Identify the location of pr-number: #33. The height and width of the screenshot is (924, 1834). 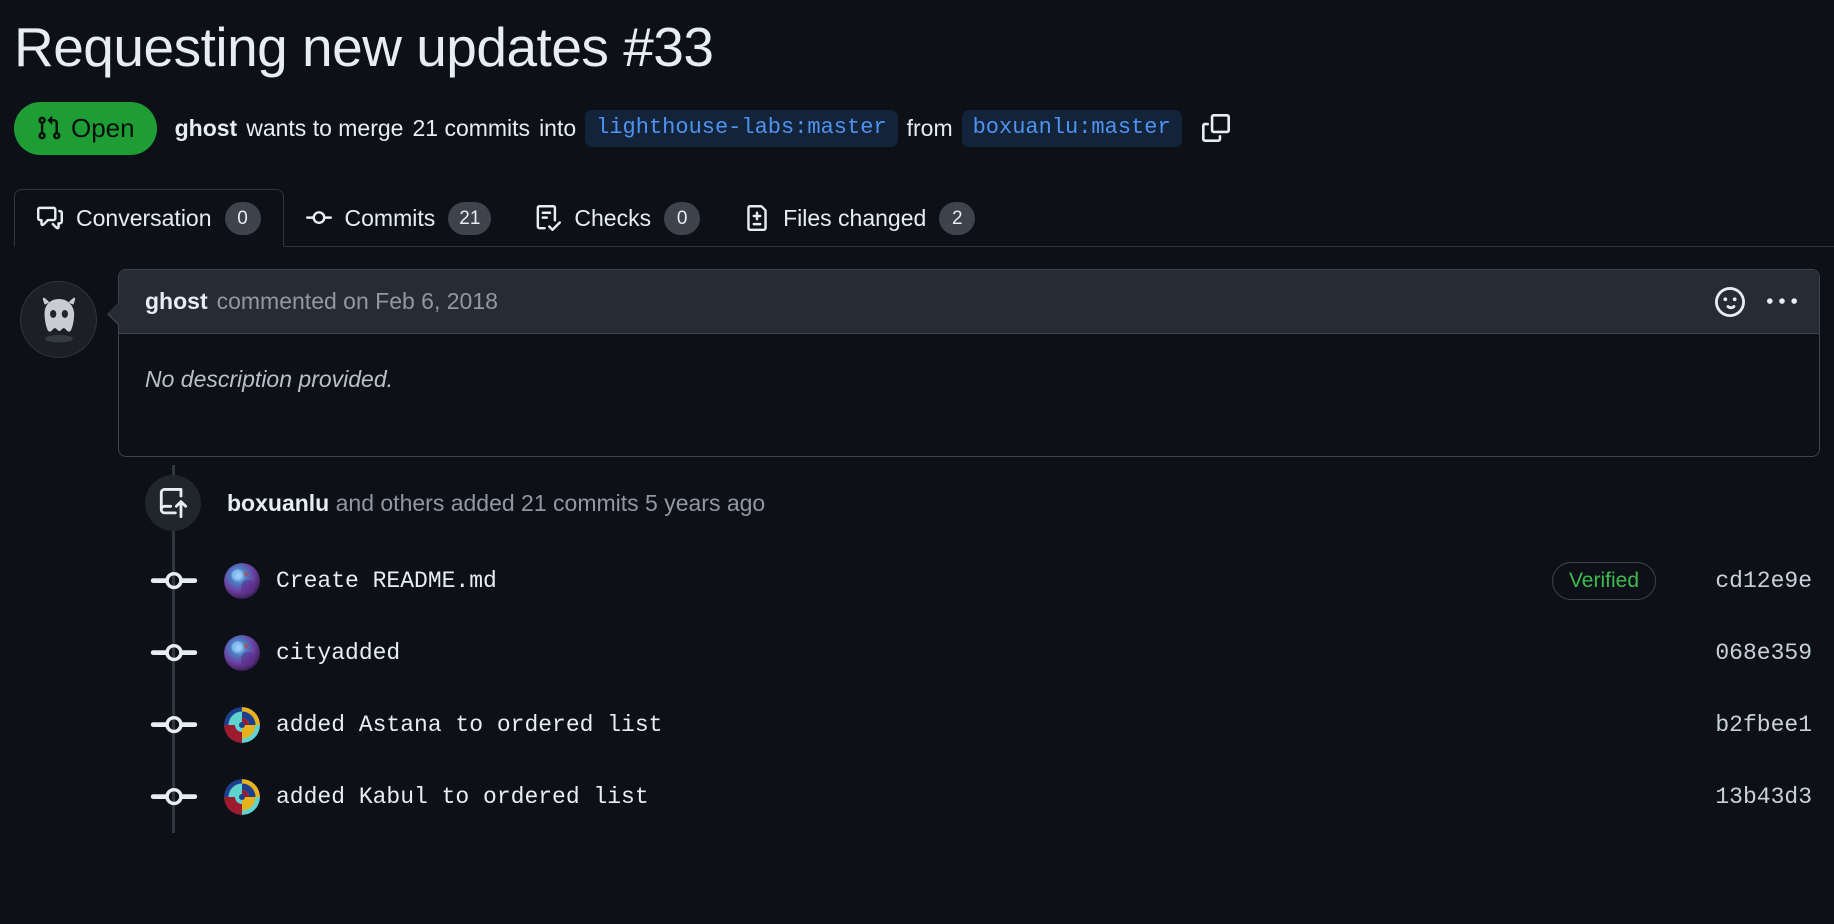
(668, 47).